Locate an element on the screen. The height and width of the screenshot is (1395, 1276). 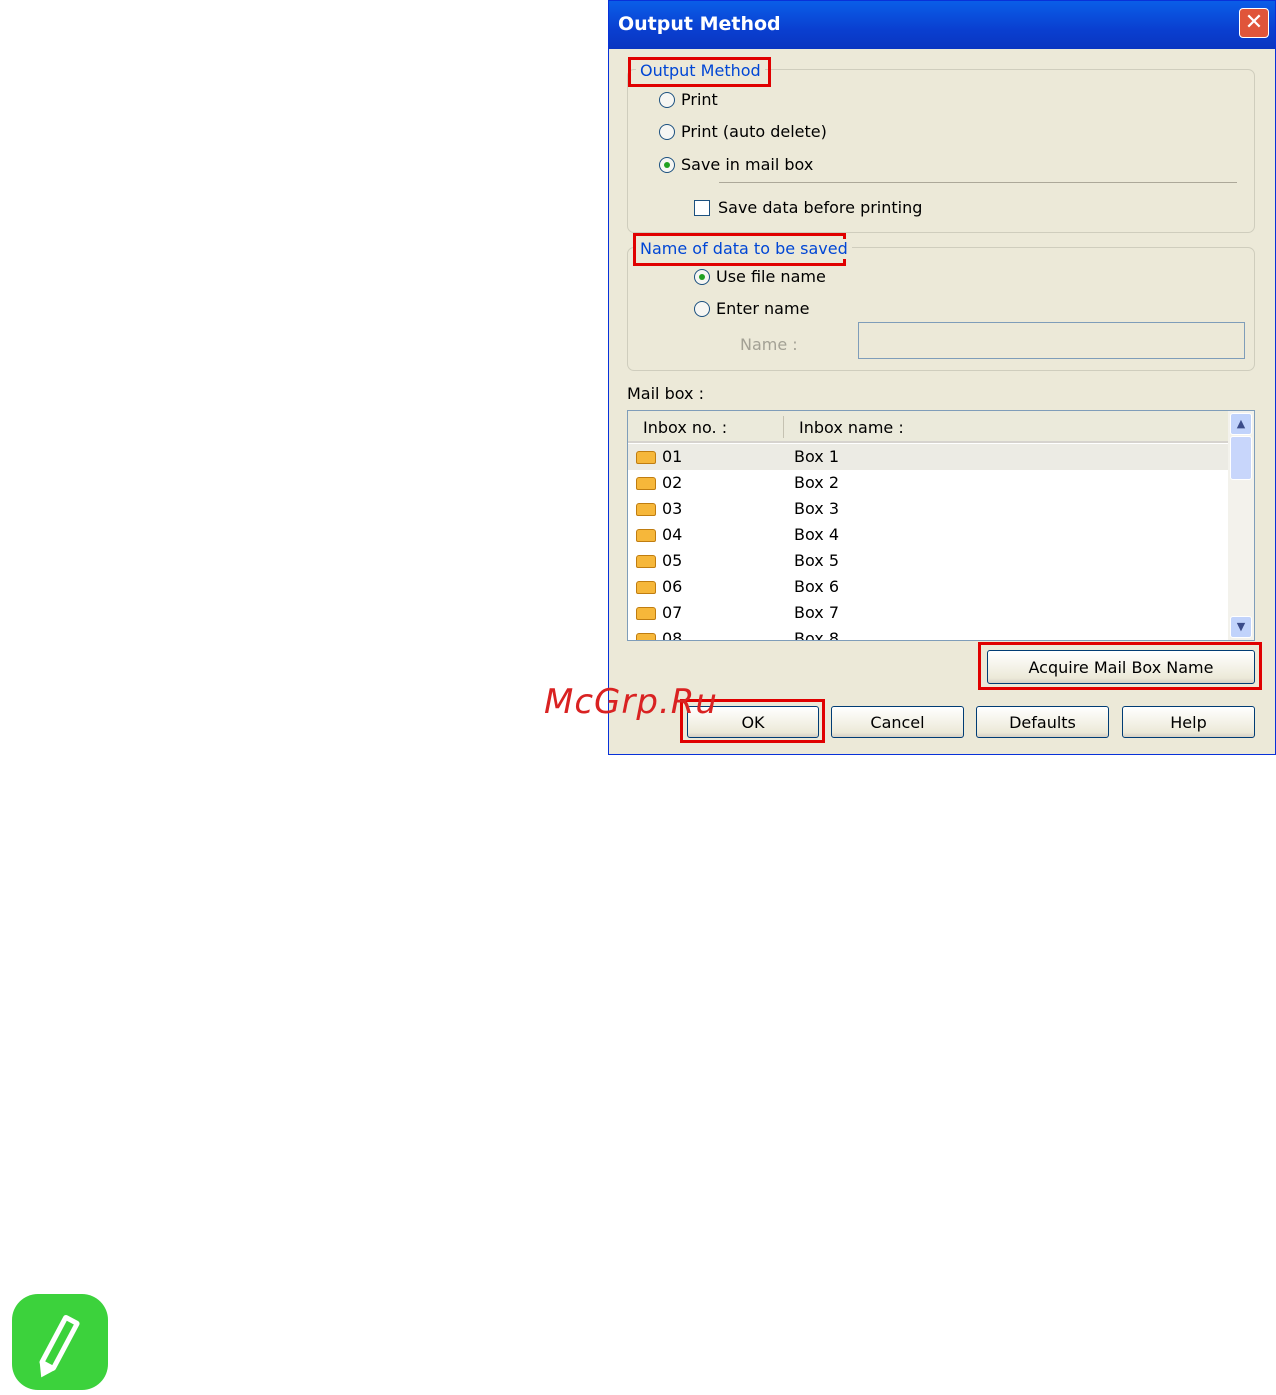
close-icon: ✕ is located at coordinates (1254, 23).